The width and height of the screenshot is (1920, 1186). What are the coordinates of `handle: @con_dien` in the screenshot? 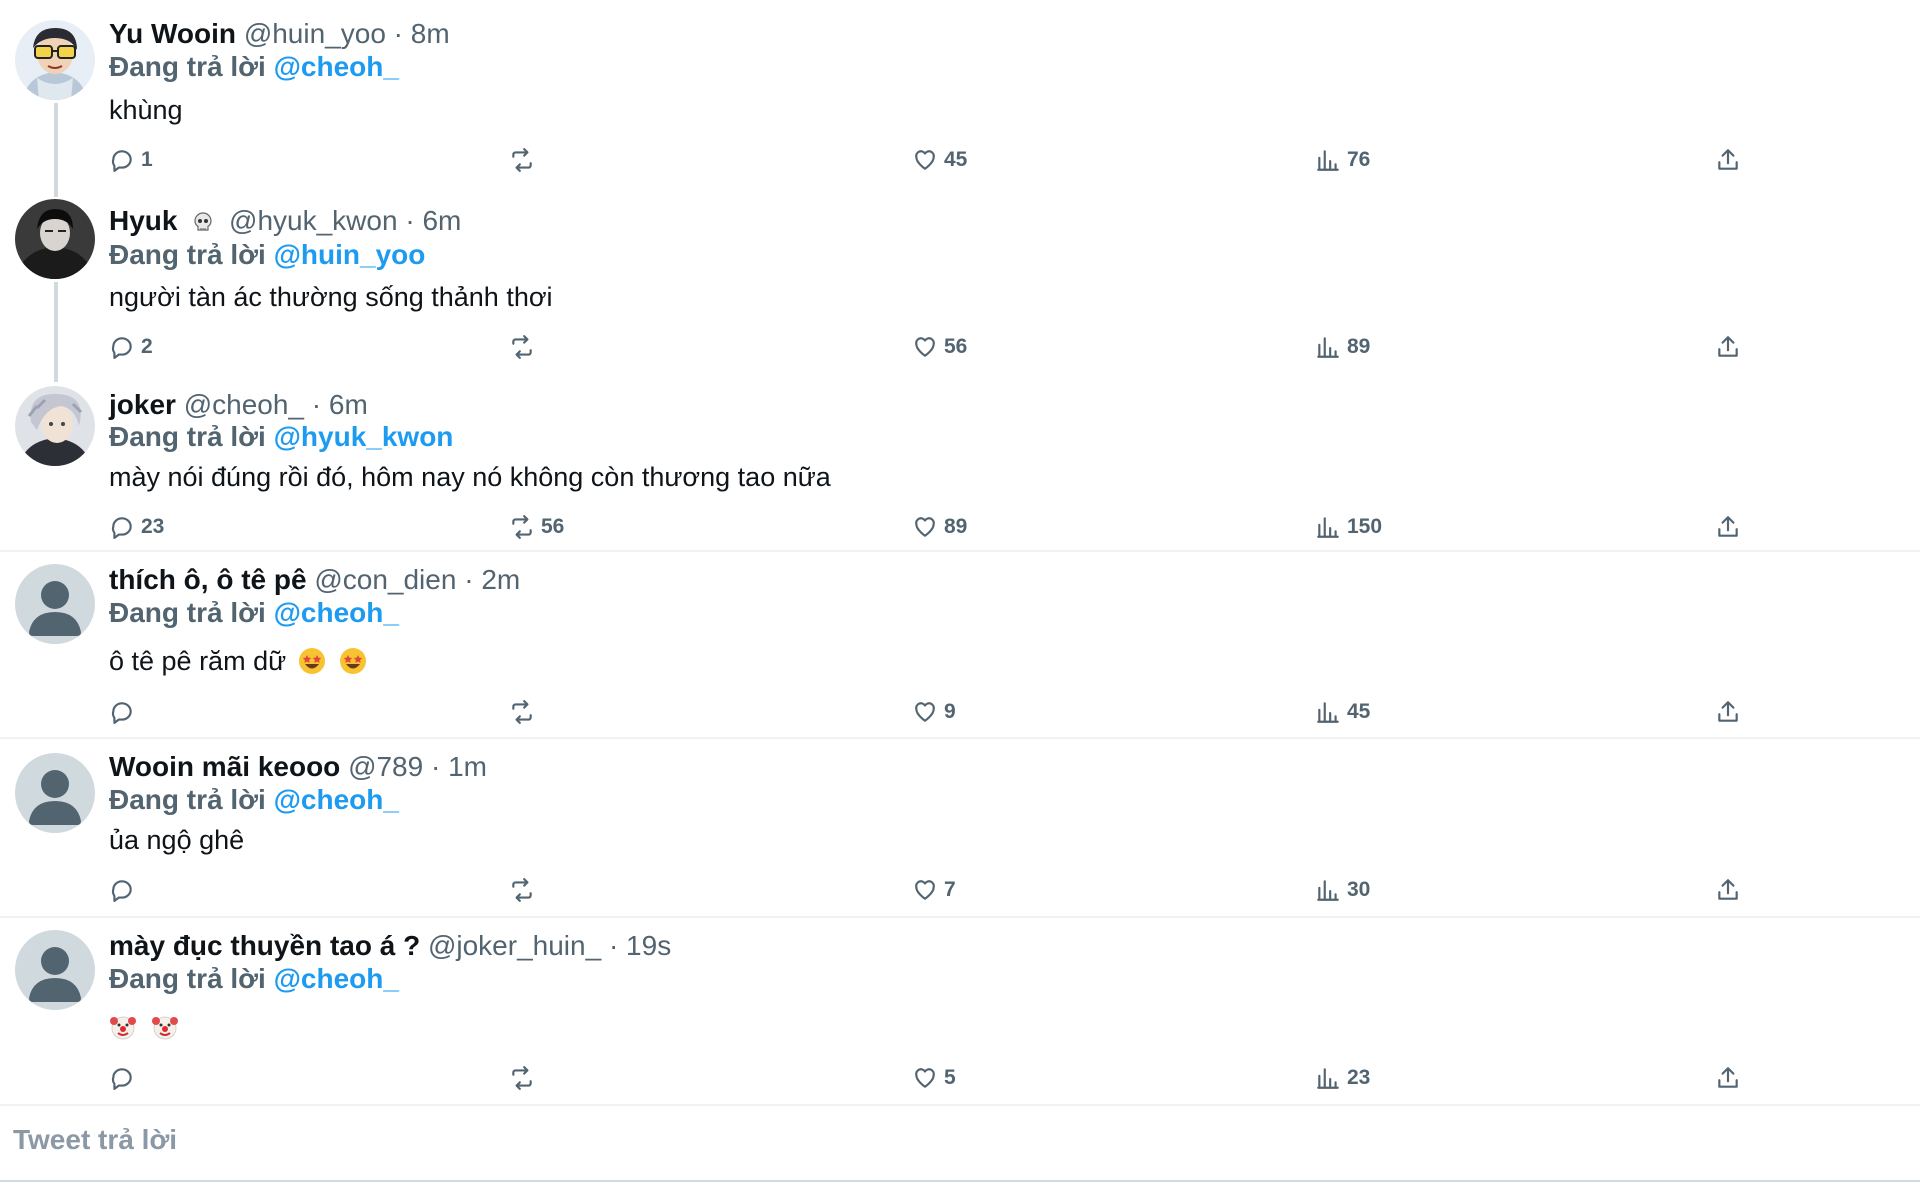 It's located at (385, 579).